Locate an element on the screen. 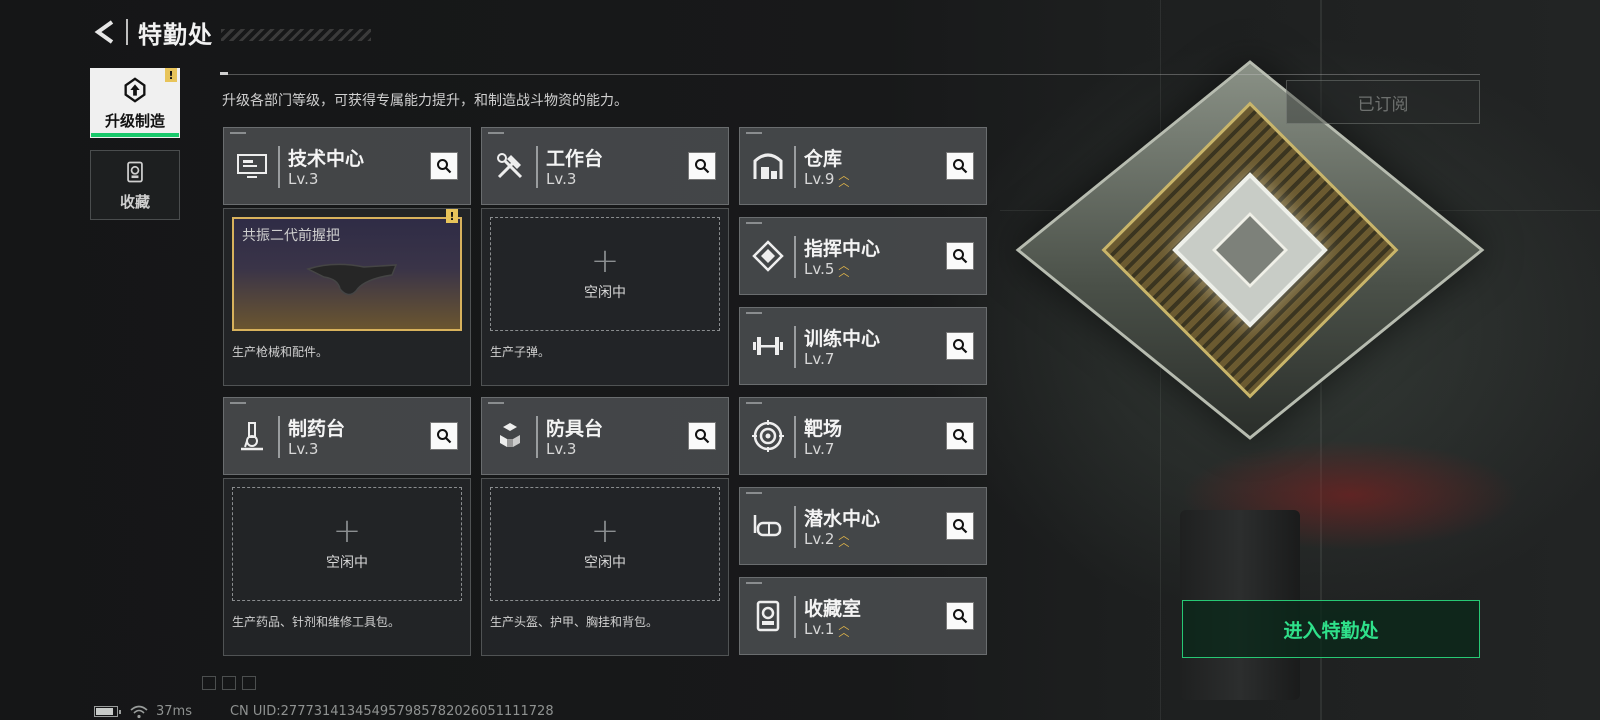 This screenshot has height=720, width=1600. active-tab-indicator is located at coordinates (135, 135).